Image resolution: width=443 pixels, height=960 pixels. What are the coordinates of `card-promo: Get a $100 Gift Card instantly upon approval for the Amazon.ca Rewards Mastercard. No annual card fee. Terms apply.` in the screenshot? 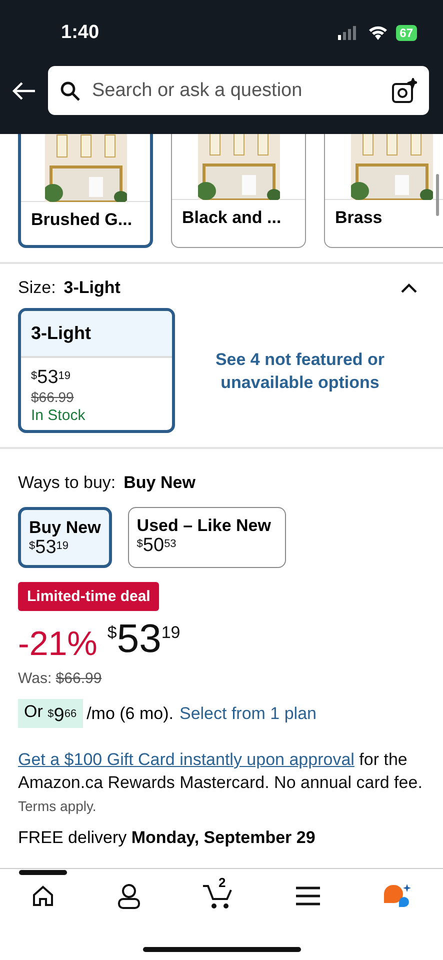 It's located at (221, 782).